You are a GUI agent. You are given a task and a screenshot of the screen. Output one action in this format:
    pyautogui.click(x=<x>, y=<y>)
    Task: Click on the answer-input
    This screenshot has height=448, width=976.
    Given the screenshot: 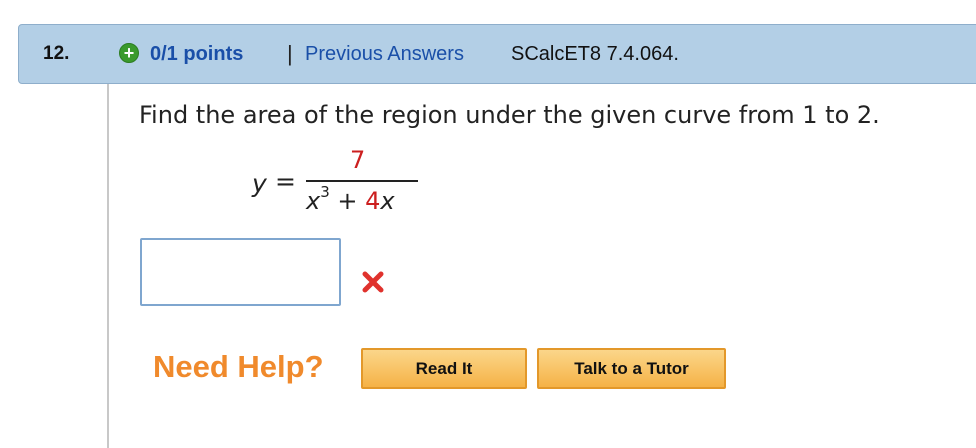 What is the action you would take?
    pyautogui.click(x=240, y=272)
    